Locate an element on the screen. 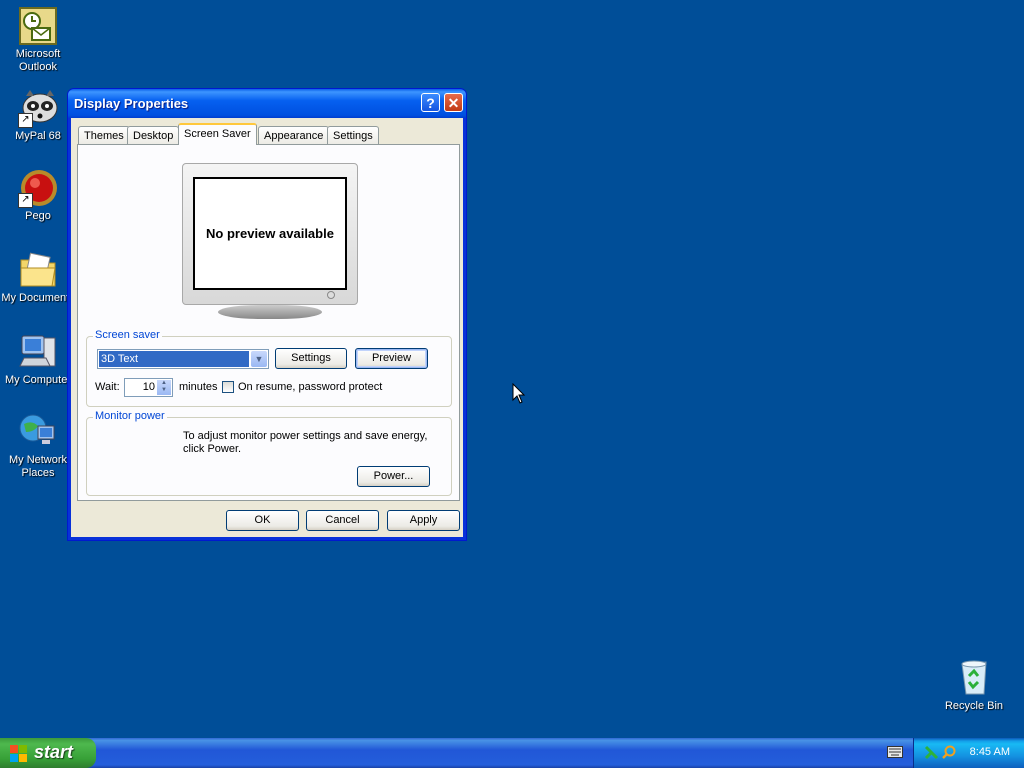  help-button: ? is located at coordinates (430, 102).